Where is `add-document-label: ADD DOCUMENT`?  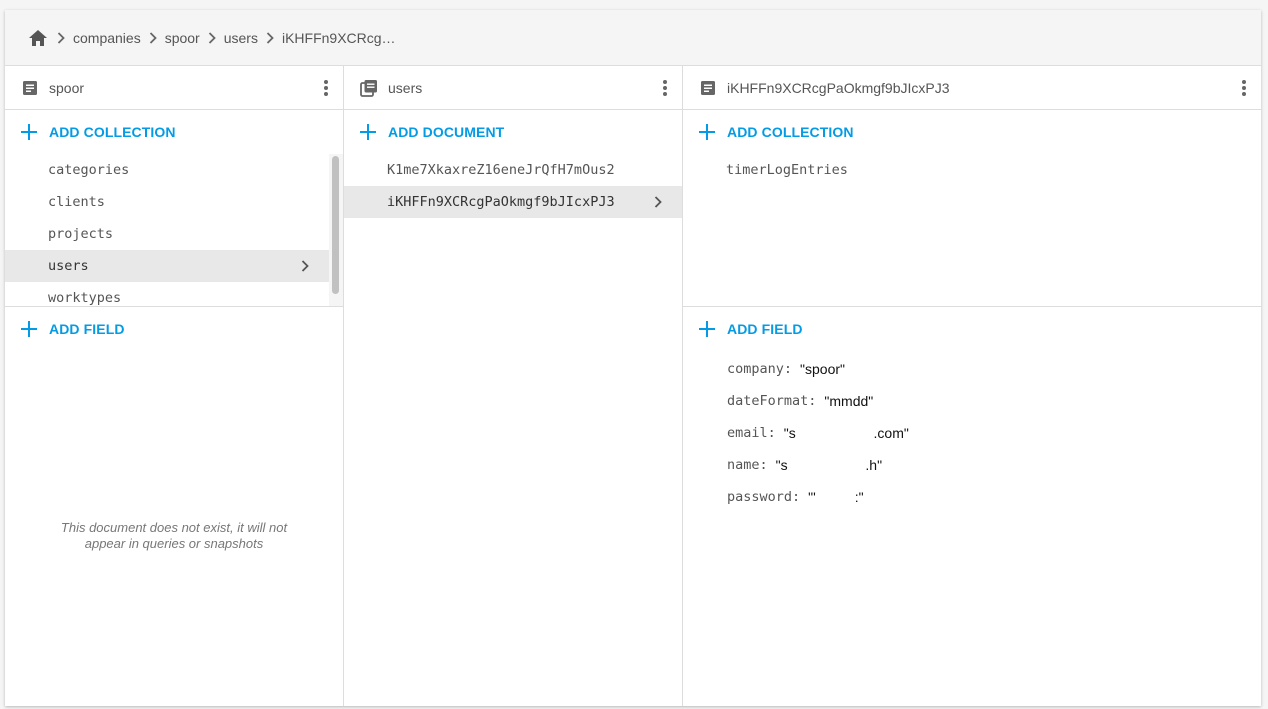
add-document-label: ADD DOCUMENT is located at coordinates (446, 132).